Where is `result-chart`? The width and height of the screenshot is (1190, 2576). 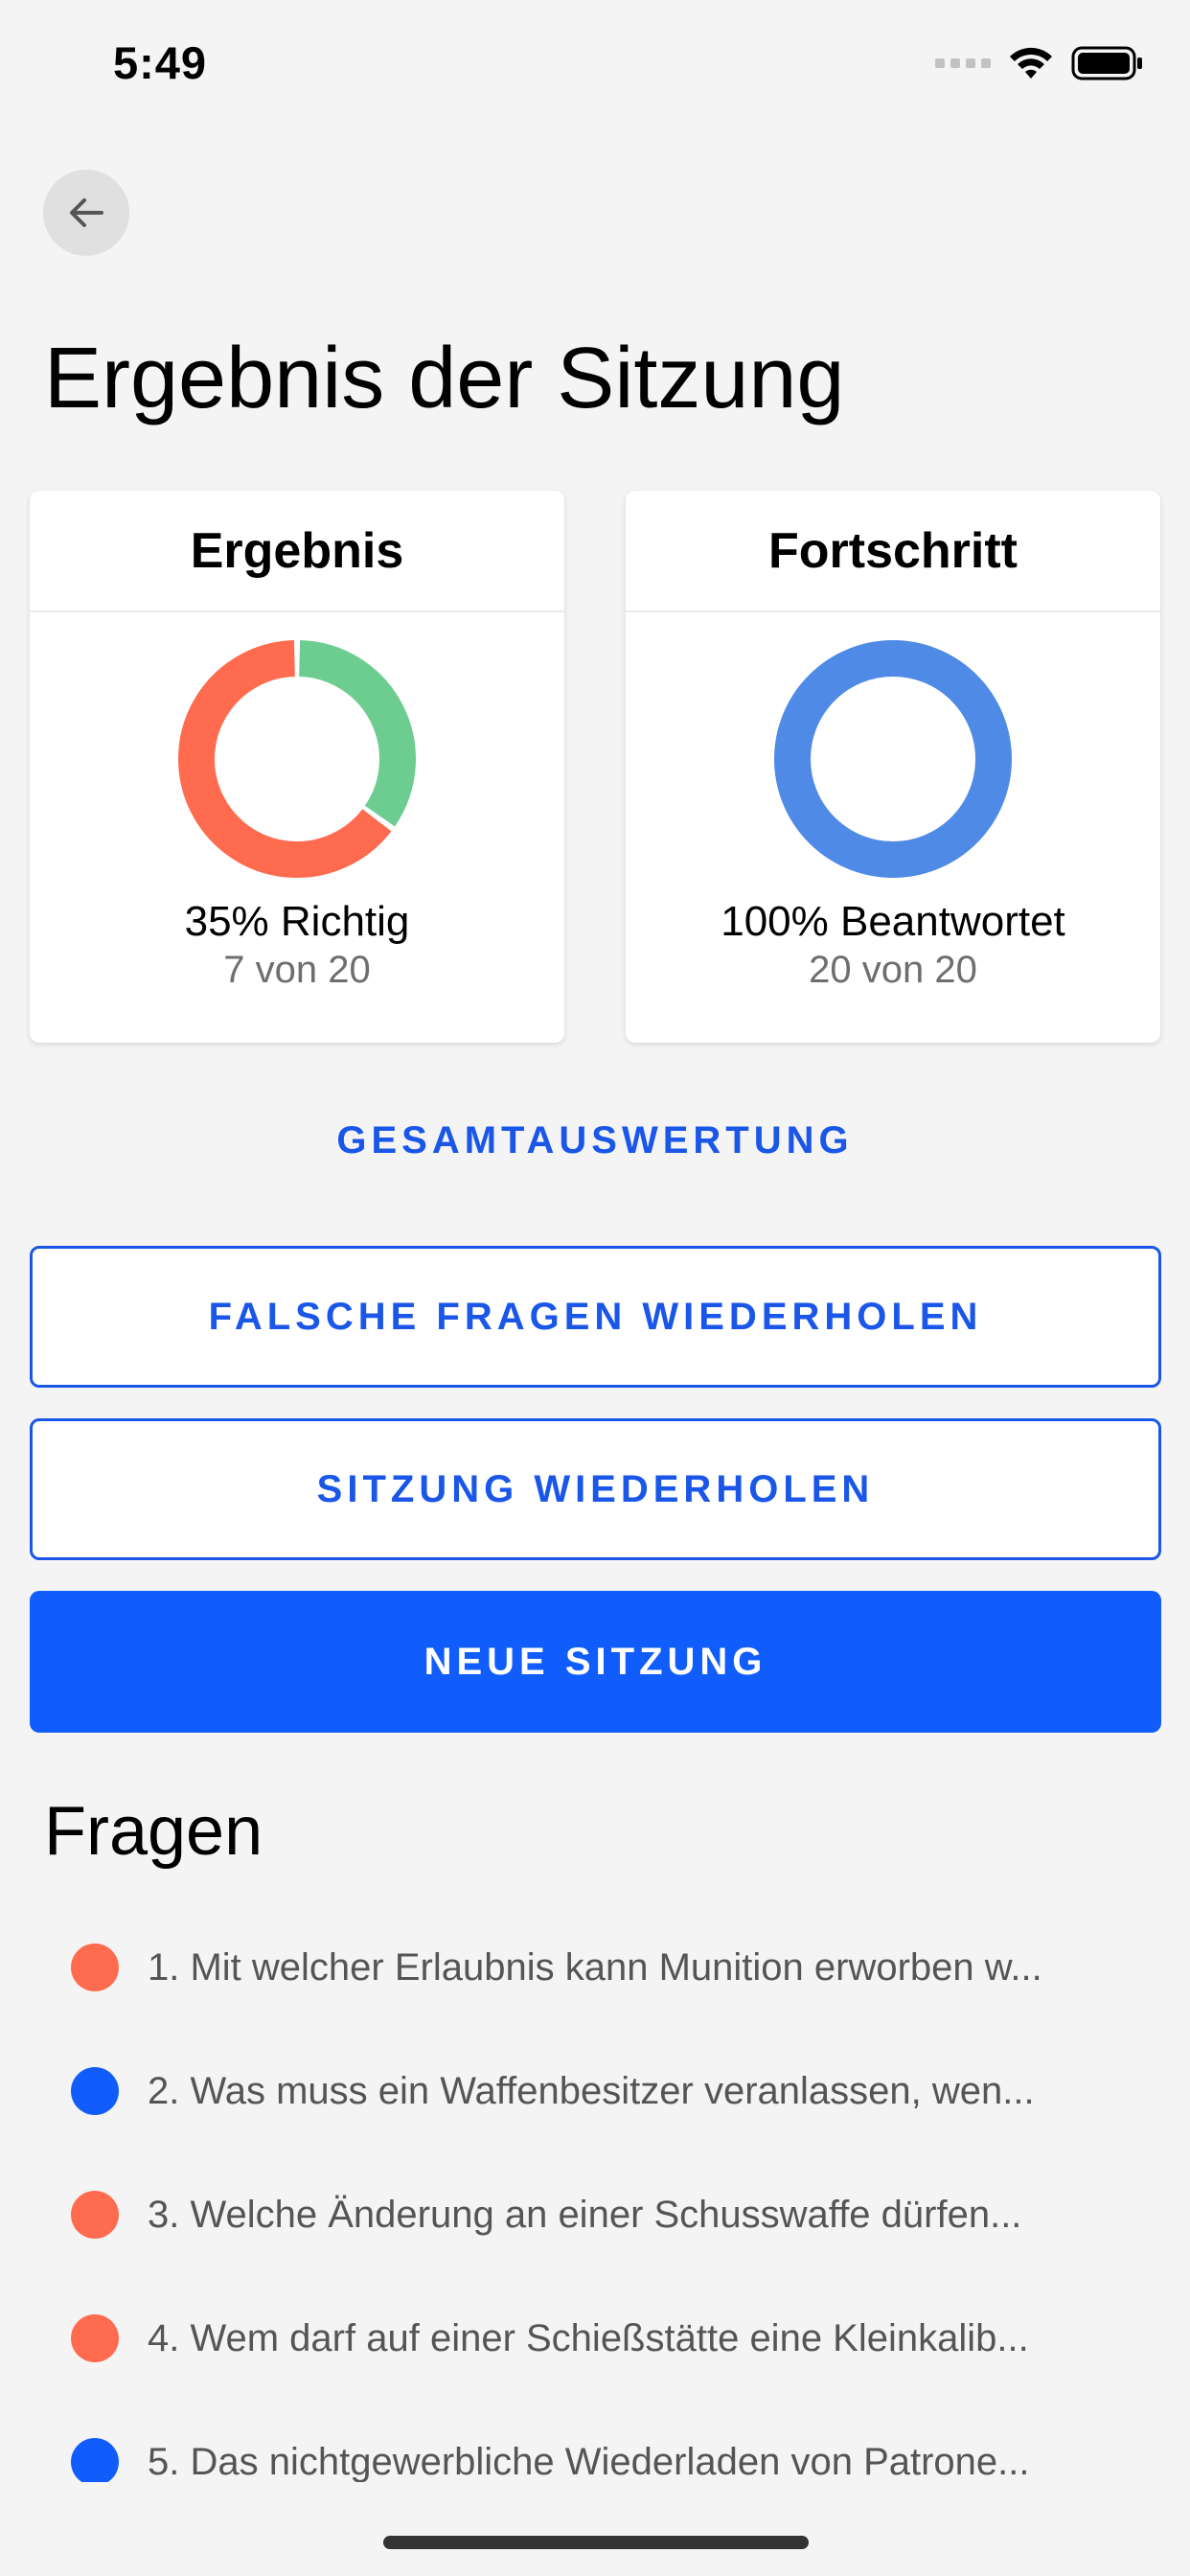
result-chart is located at coordinates (297, 759).